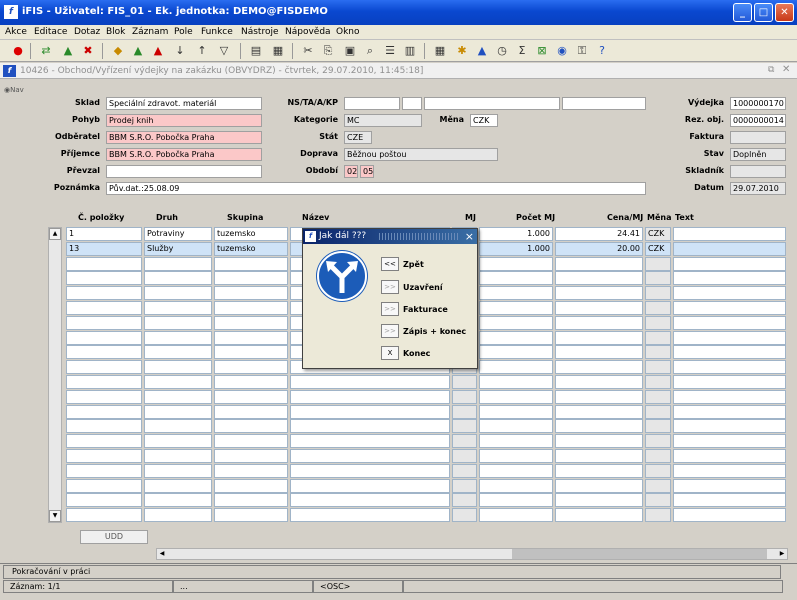  I want to click on cell-nazev, so click(370, 515).